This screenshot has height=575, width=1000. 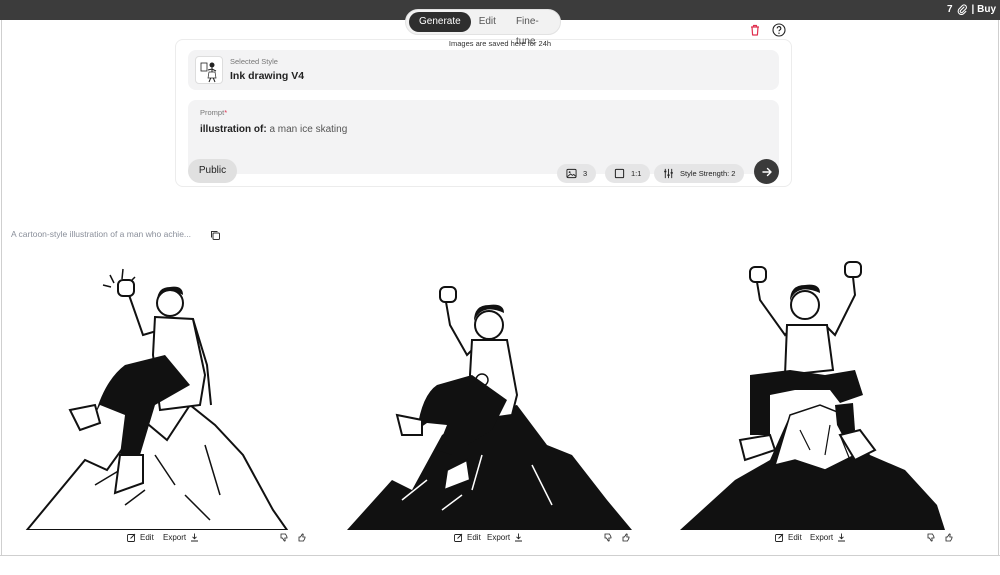 I want to click on question-circle-icon, so click(x=779, y=30).